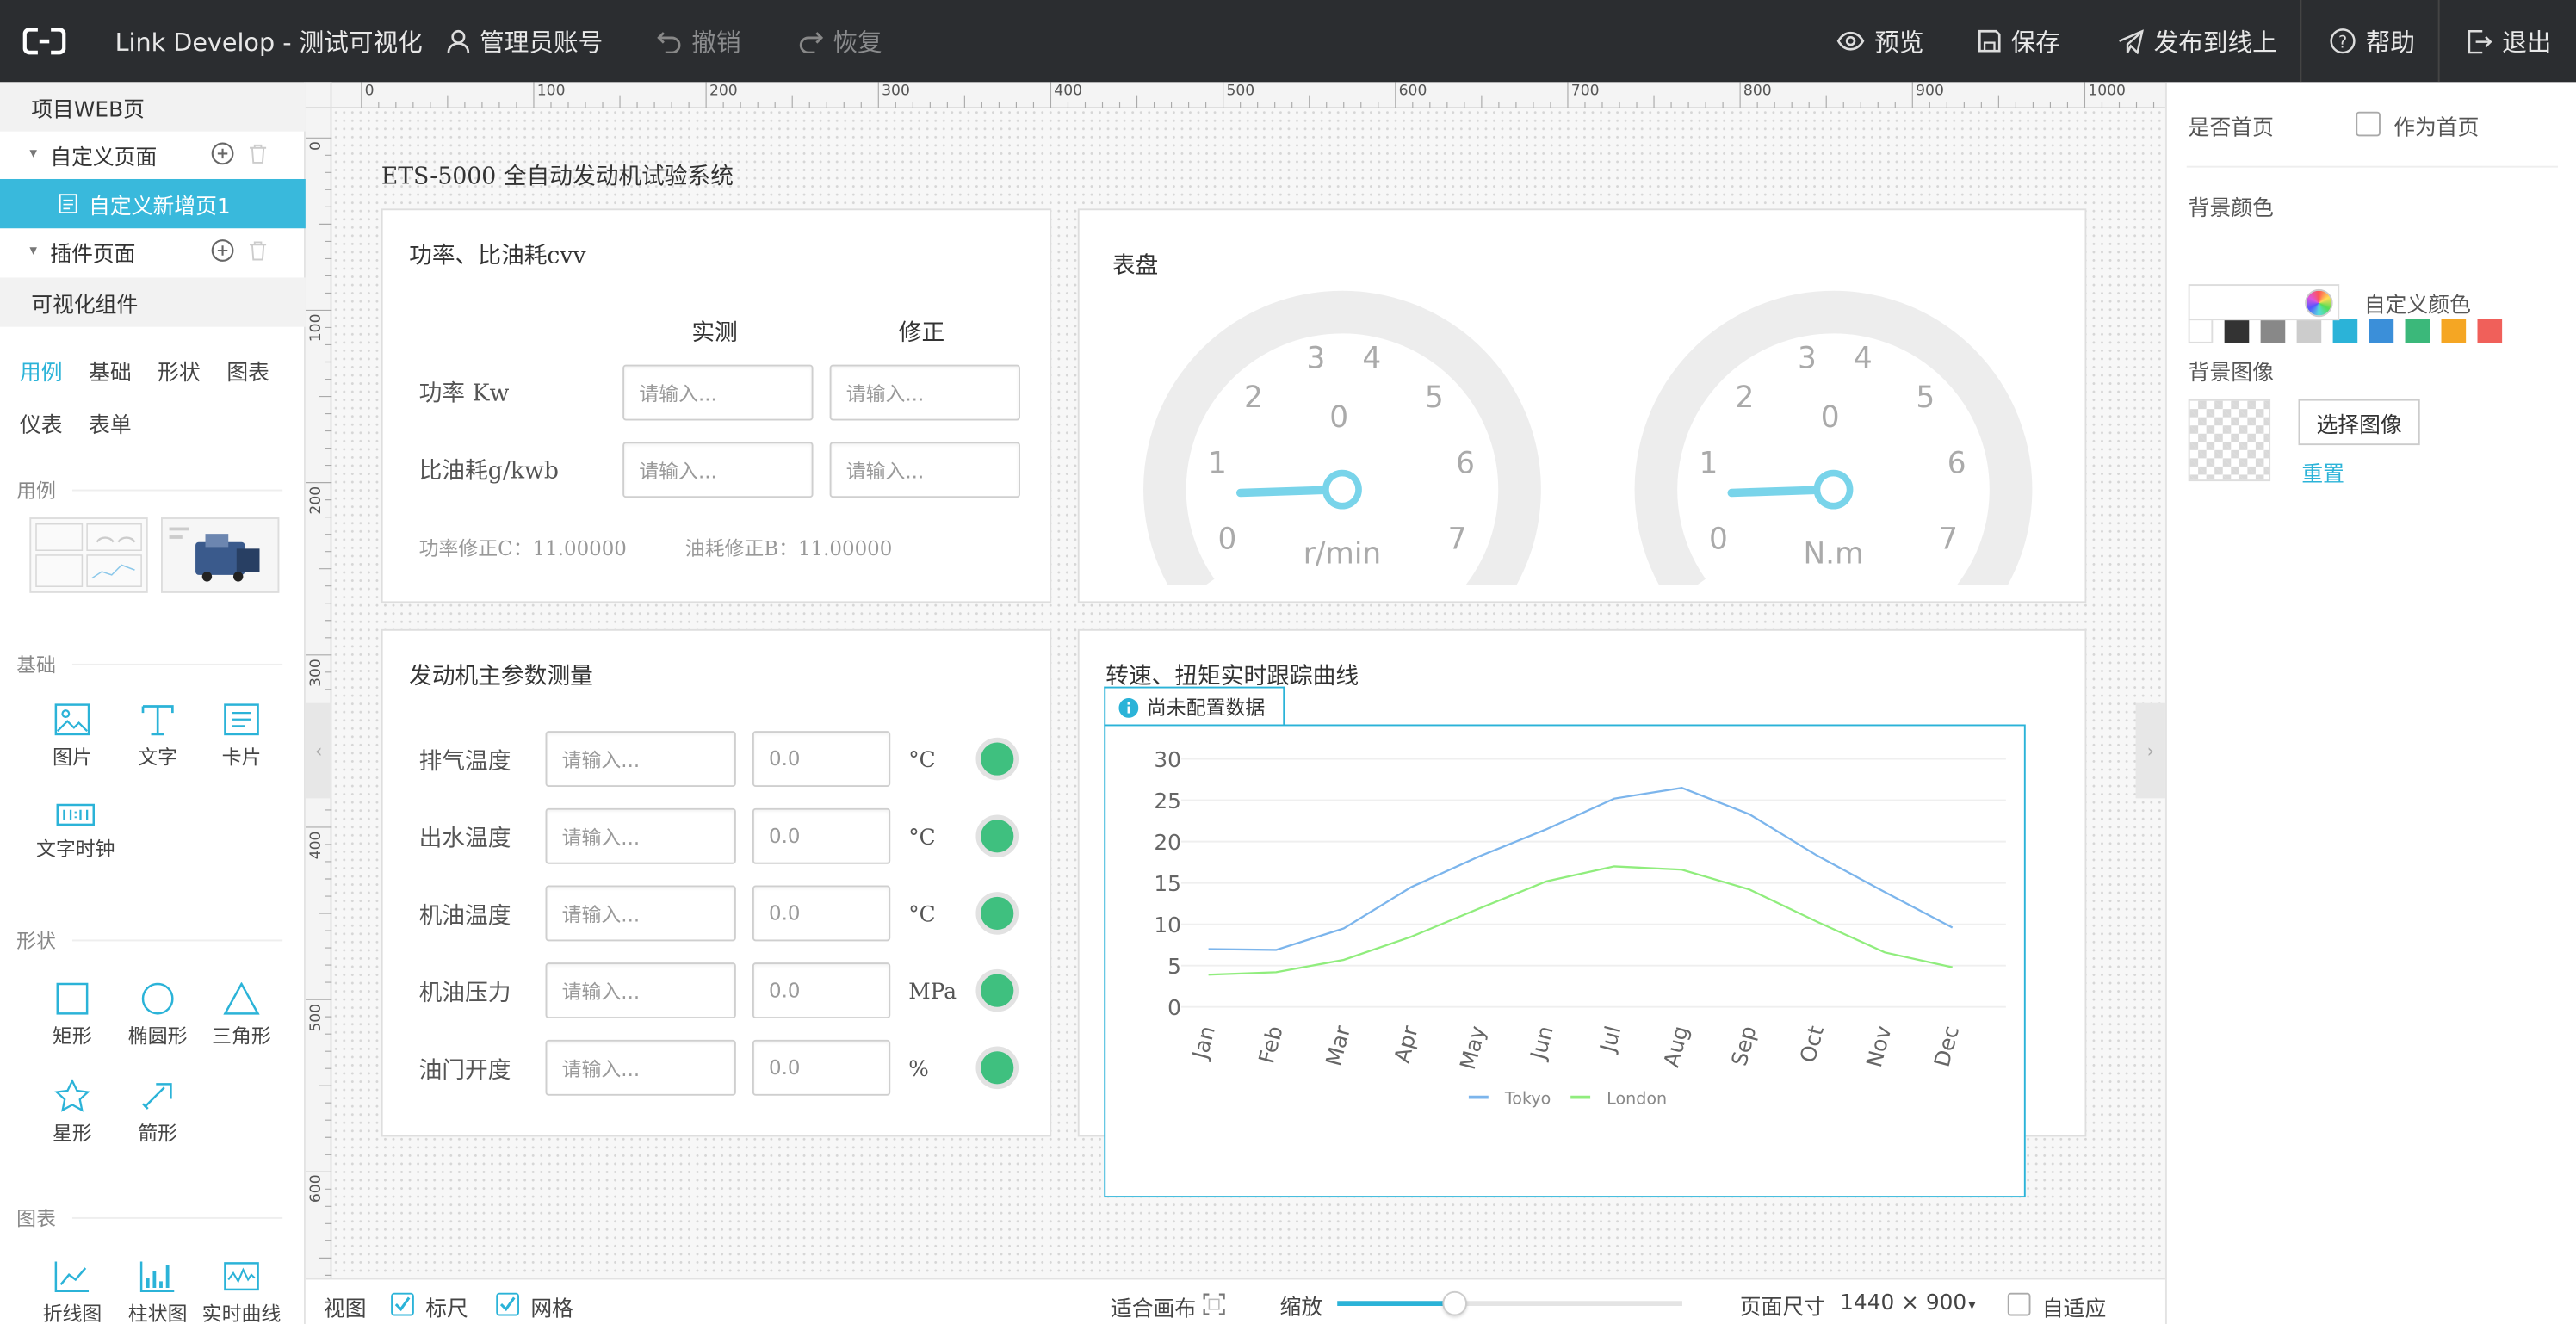 The width and height of the screenshot is (2576, 1324). Describe the element at coordinates (180, 371) in the screenshot. I see `tab-shapes: 形状` at that location.